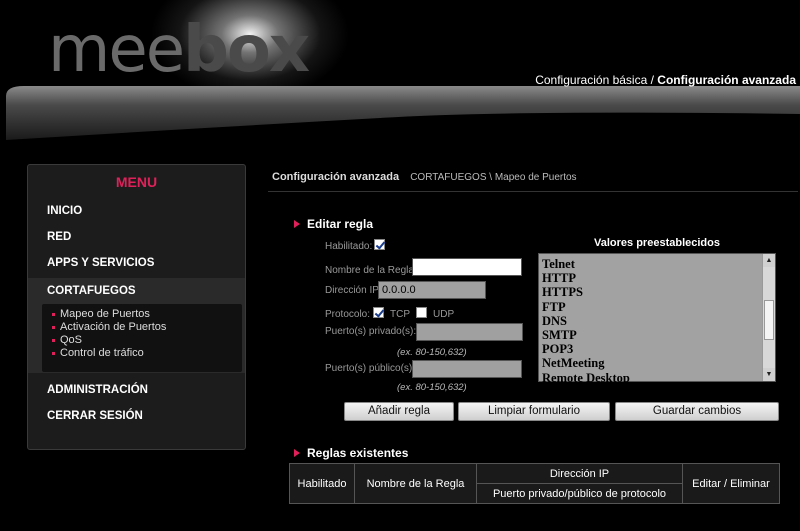  What do you see at coordinates (421, 312) in the screenshot?
I see `udp-checkbox` at bounding box center [421, 312].